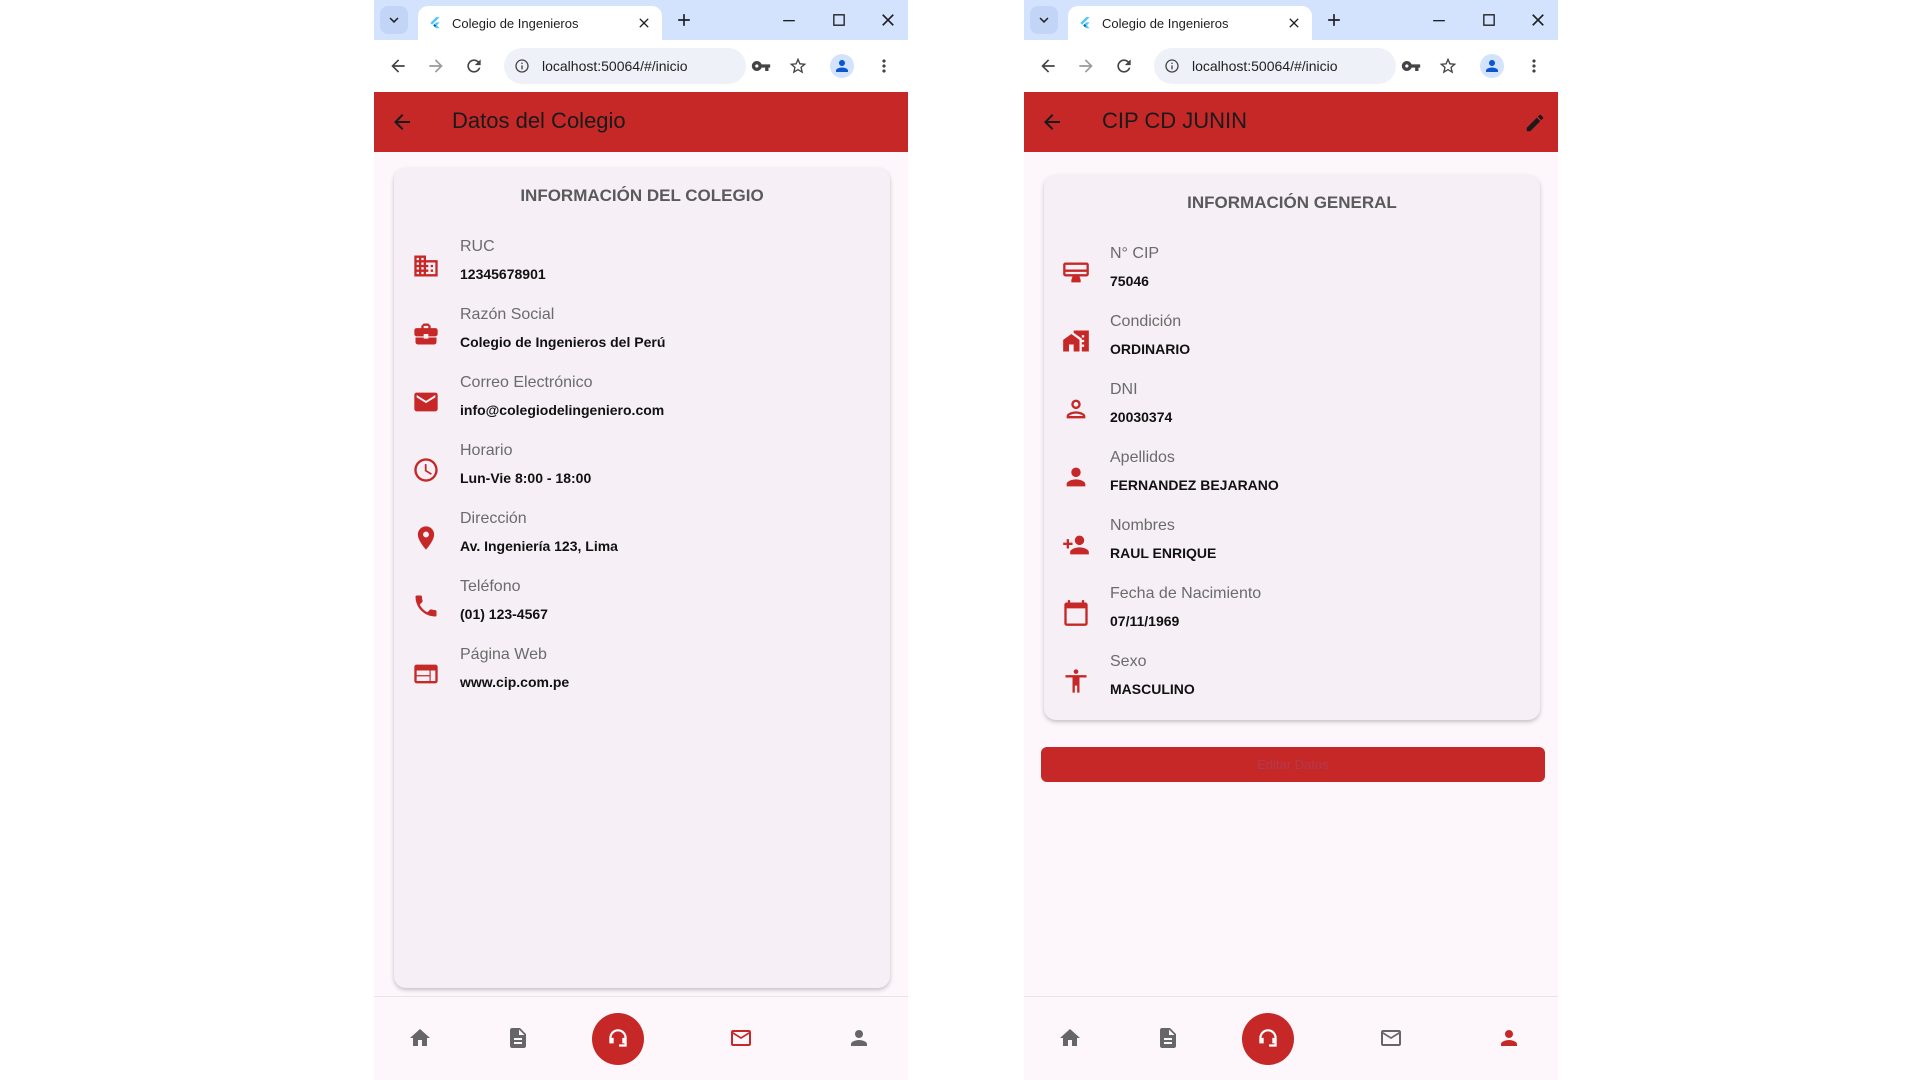  What do you see at coordinates (539, 546) in the screenshot?
I see `row-value: Av. Ingeniería 123, Lima` at bounding box center [539, 546].